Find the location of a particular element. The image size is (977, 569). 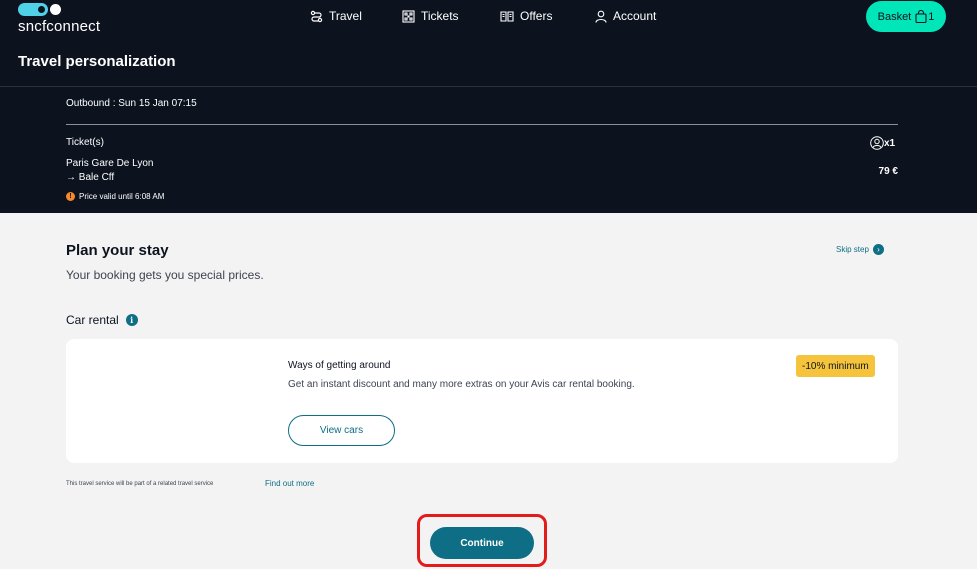

destination-station: → Bale Cff is located at coordinates (90, 177).